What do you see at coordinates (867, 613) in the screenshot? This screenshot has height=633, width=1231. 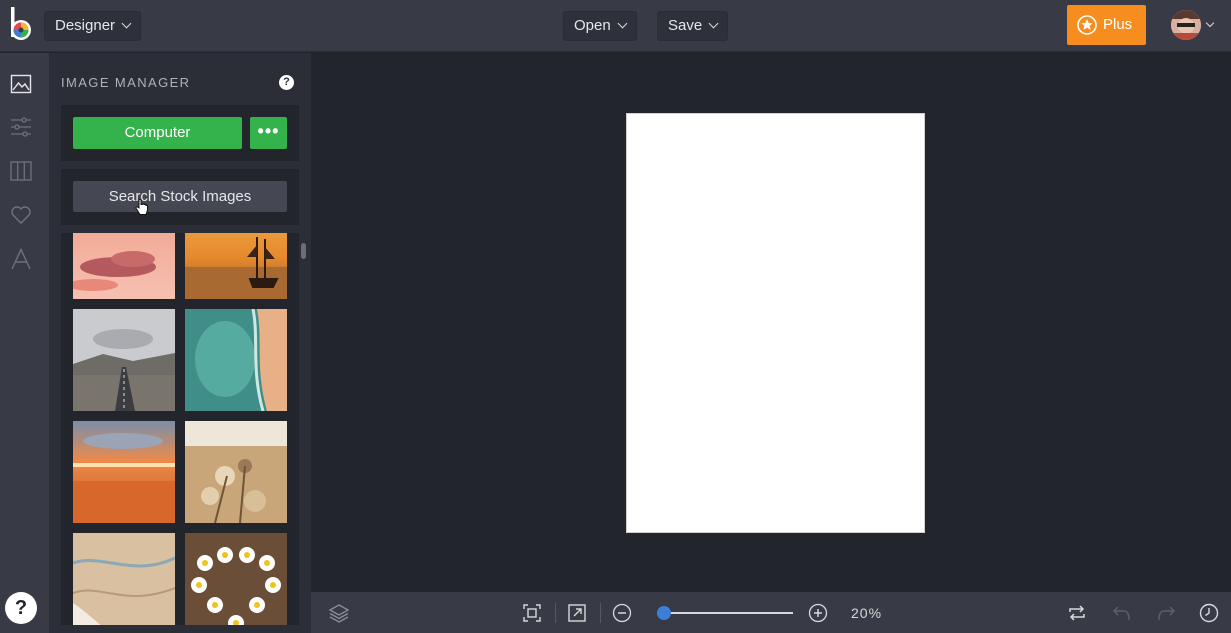 I see `zoom-level: 20%` at bounding box center [867, 613].